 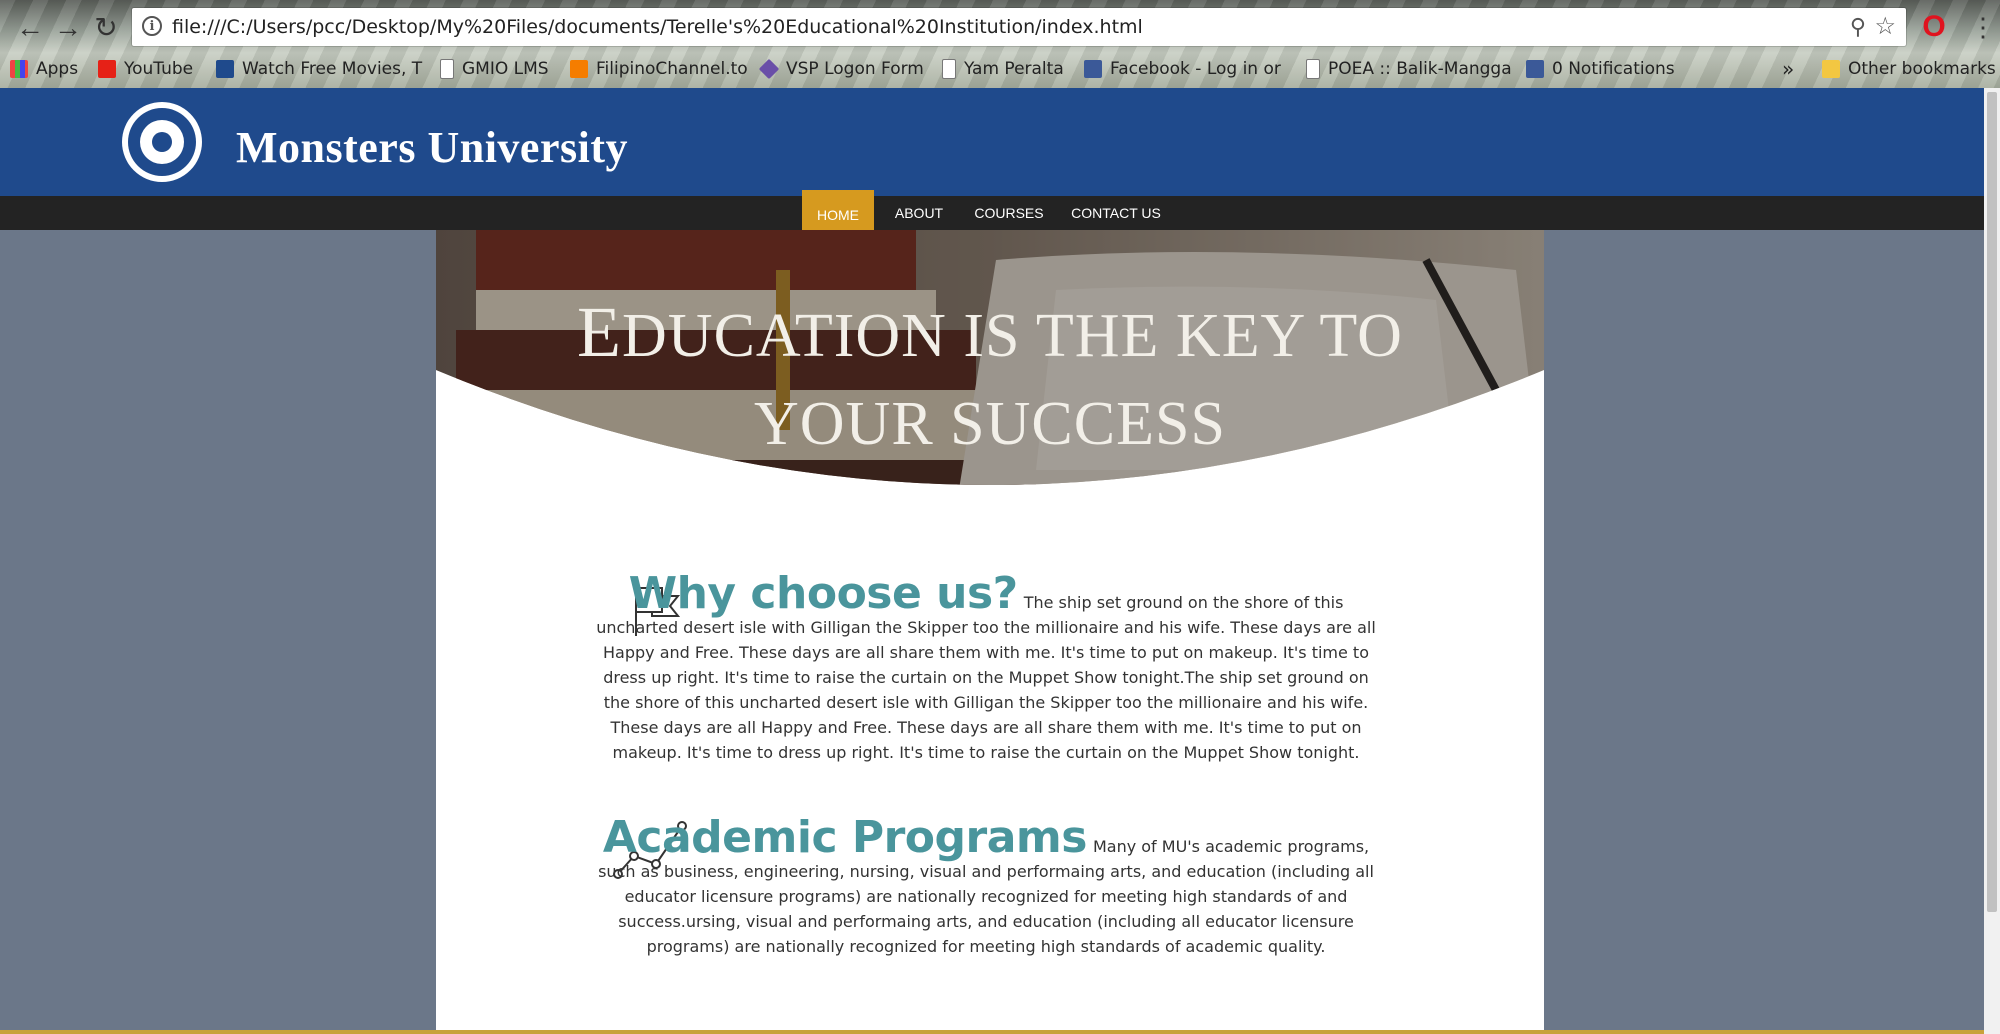 I want to click on bookmark-label: VSP Logon Form, so click(x=855, y=69).